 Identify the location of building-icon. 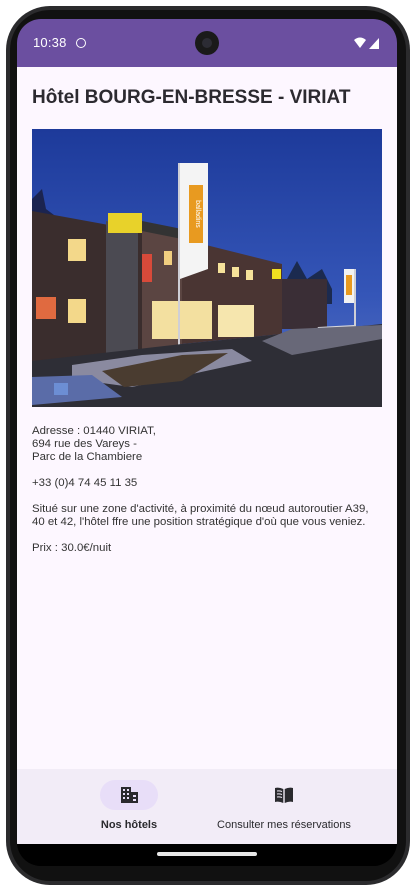
(129, 795).